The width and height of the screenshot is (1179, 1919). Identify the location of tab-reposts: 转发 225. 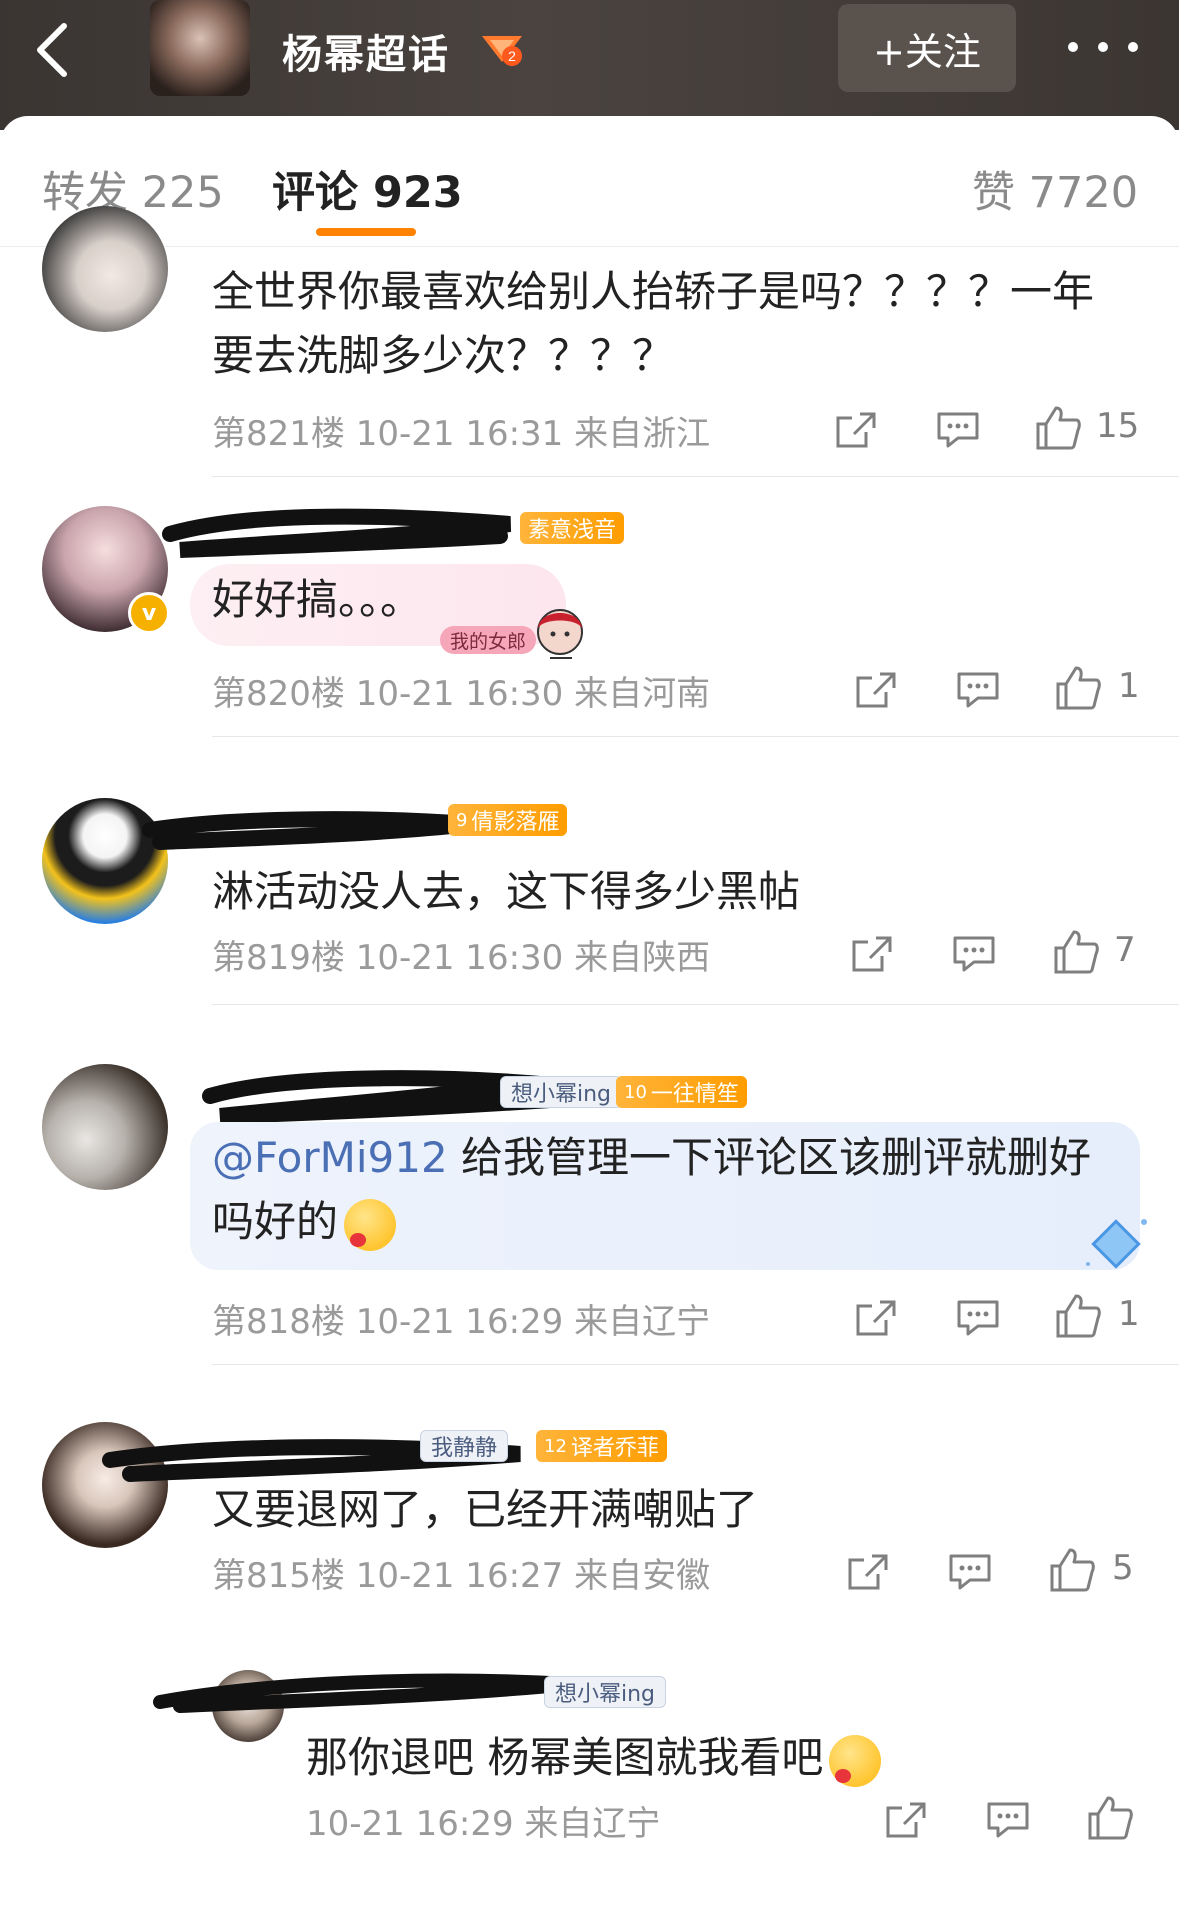
(133, 189).